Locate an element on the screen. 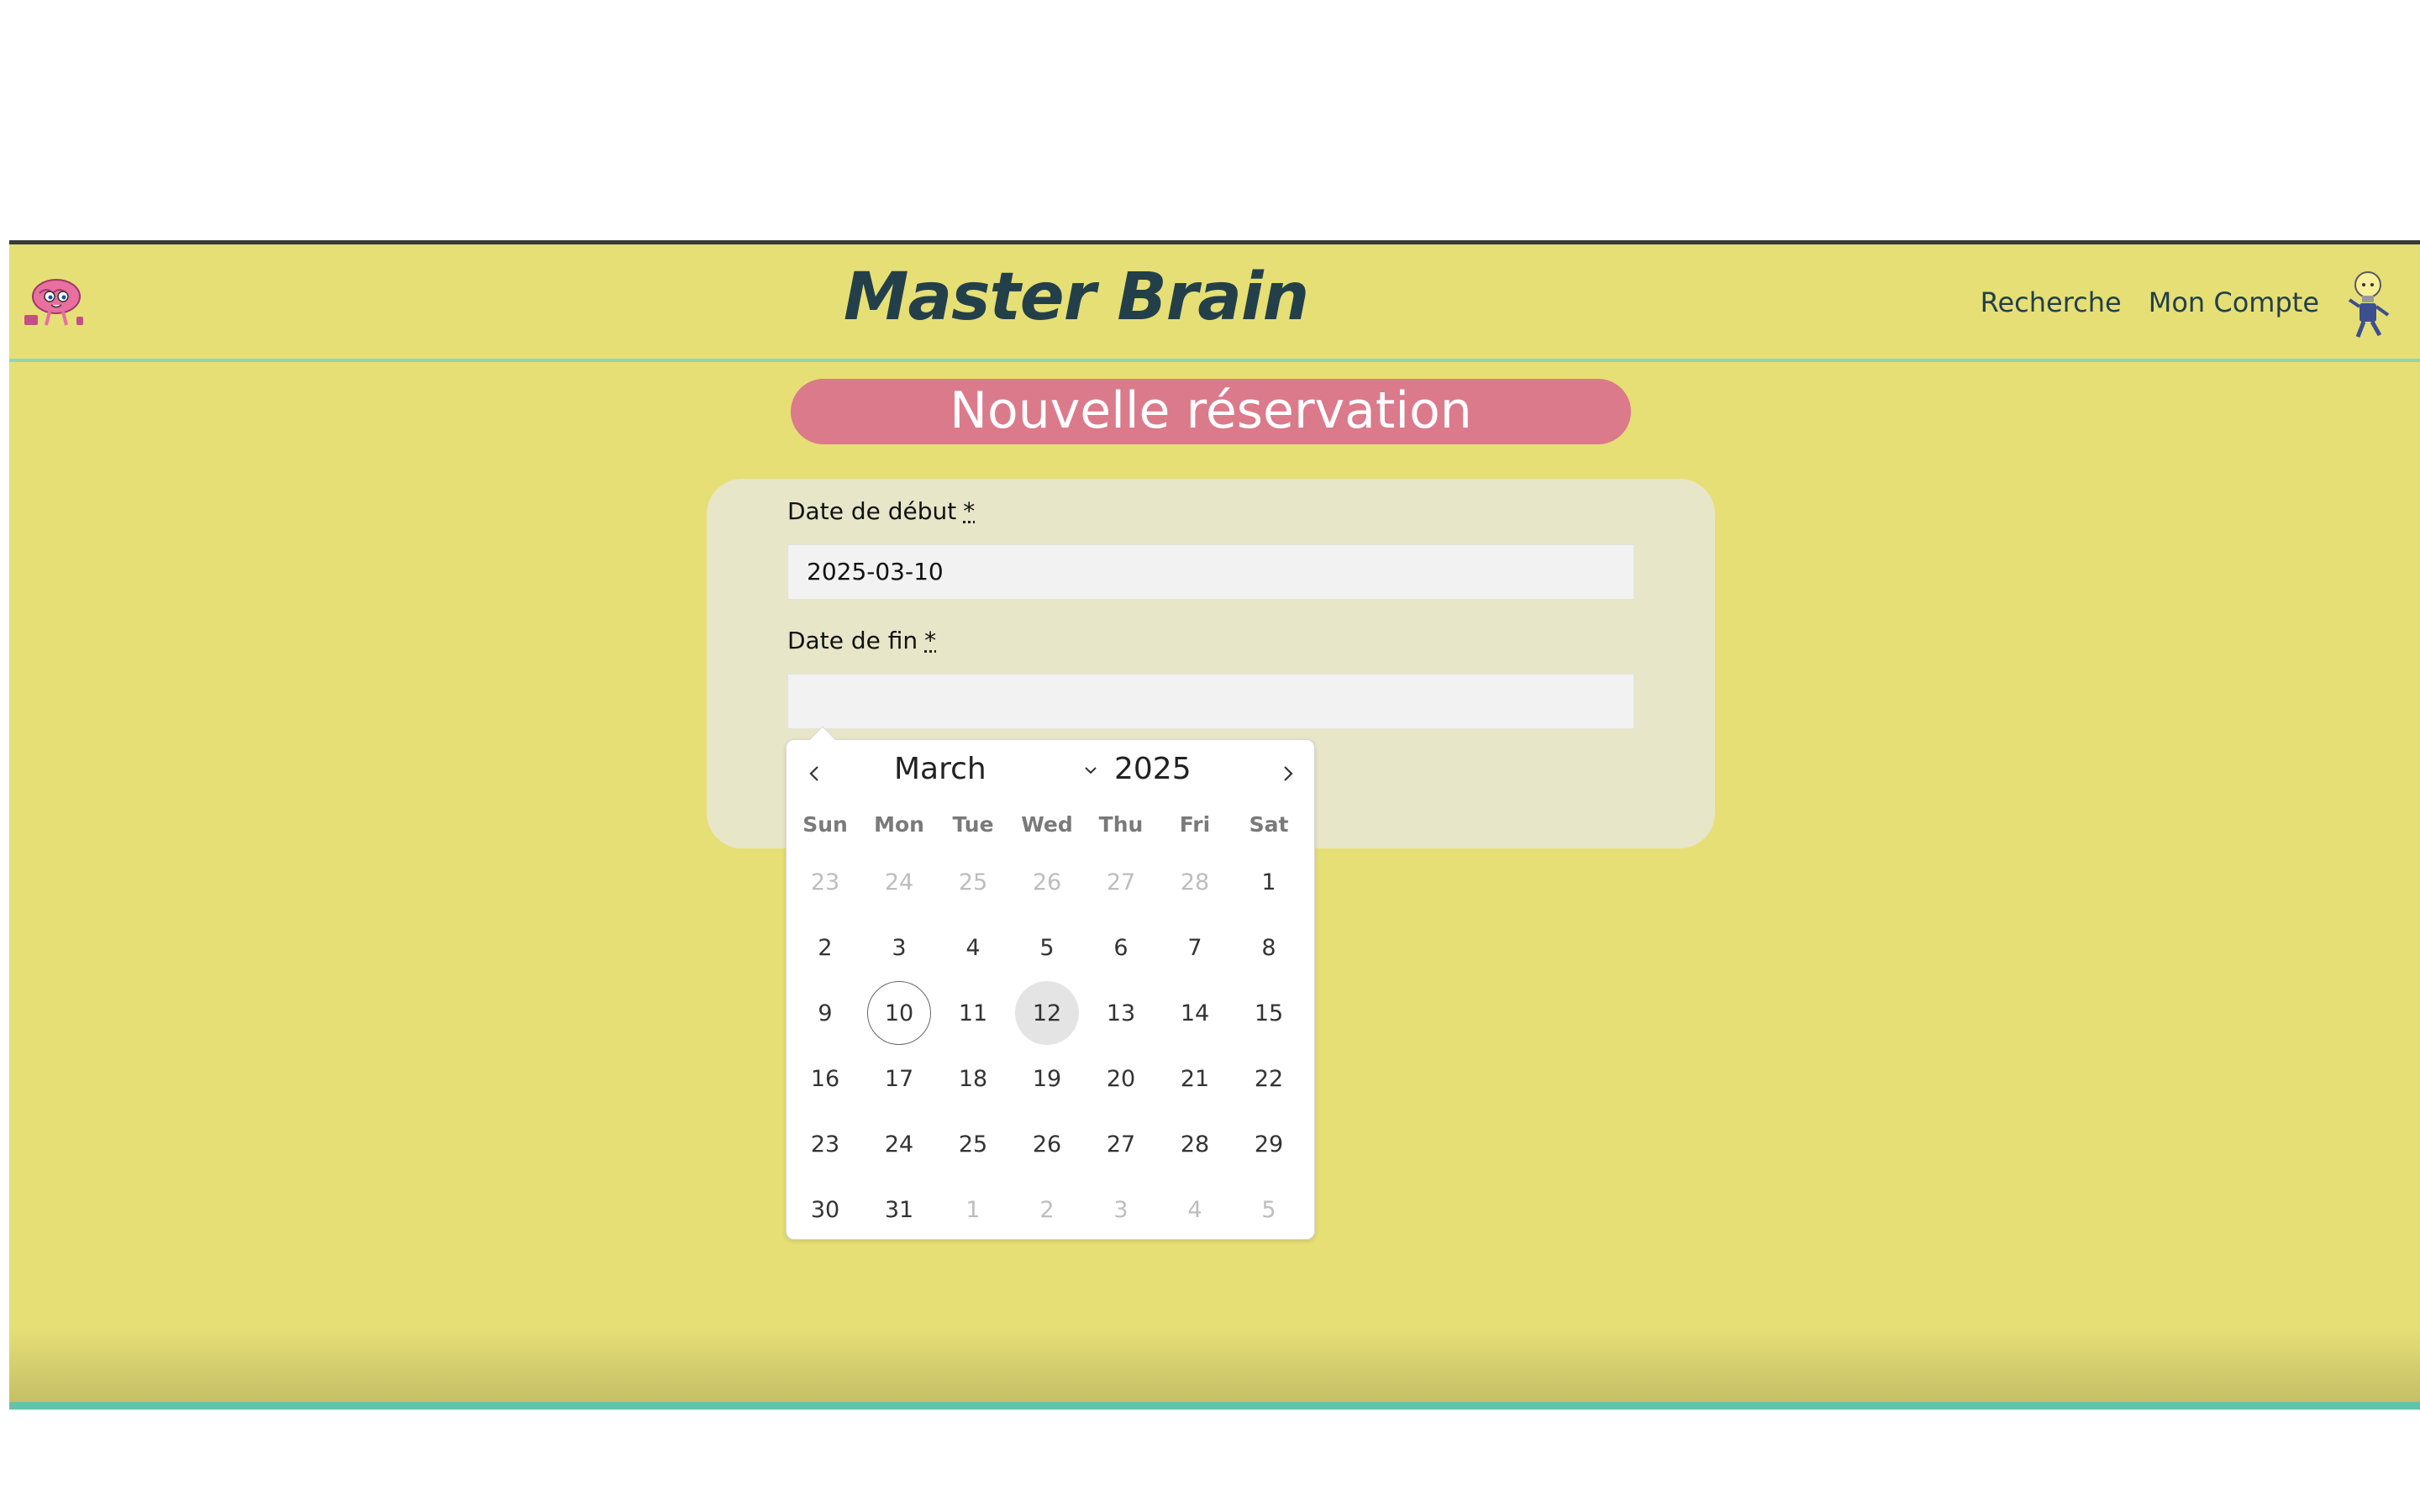 This screenshot has height=1512, width=2420. calendar-day-number: 17 is located at coordinates (899, 1078).